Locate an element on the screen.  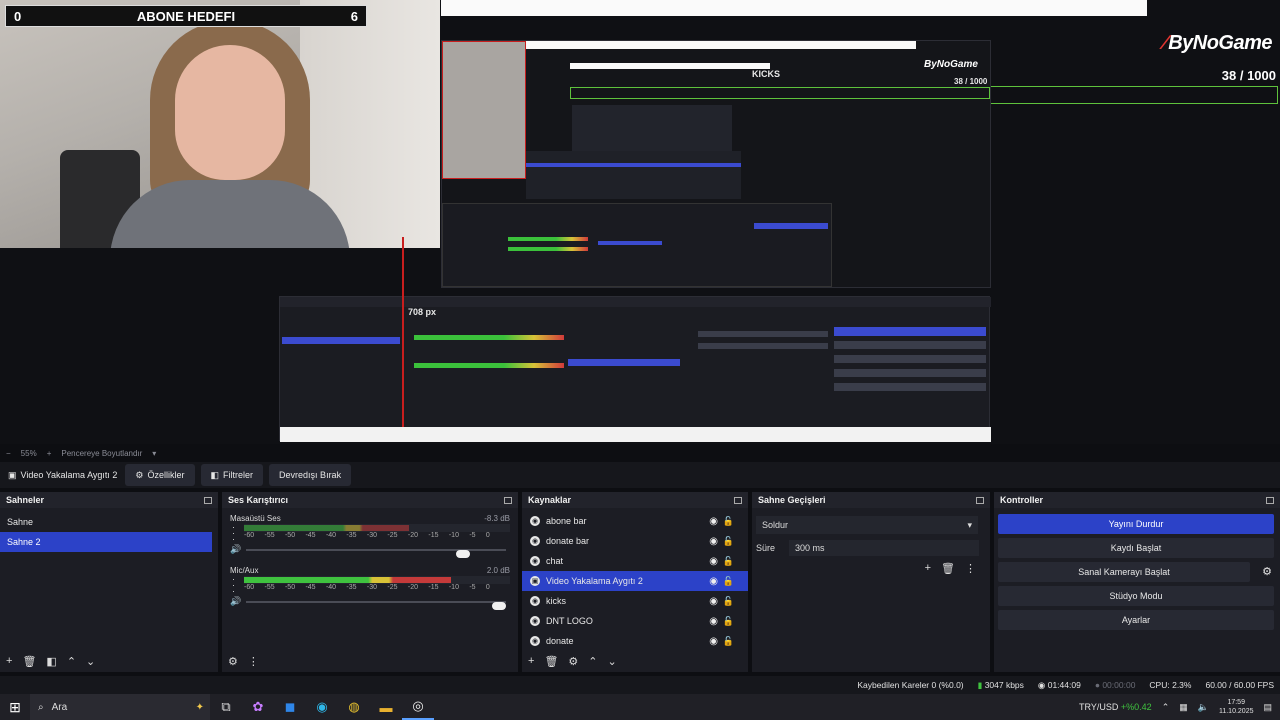
meter-ticks: -60 -55 -50 -45 -40 -35 -30 -25 -20 -15 -10 -5 0 is located at coordinates (377, 537).